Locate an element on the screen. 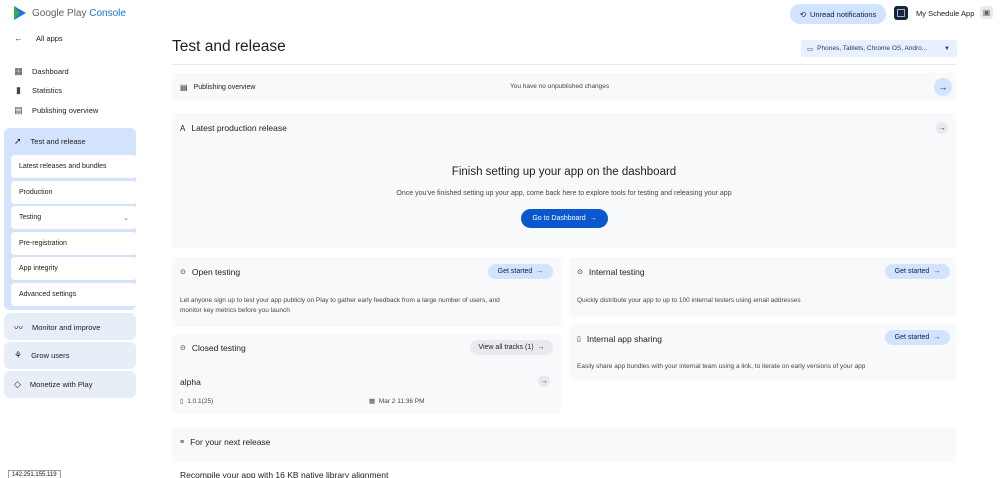  ip-address-badge: 142.251.155.119 is located at coordinates (34, 474).